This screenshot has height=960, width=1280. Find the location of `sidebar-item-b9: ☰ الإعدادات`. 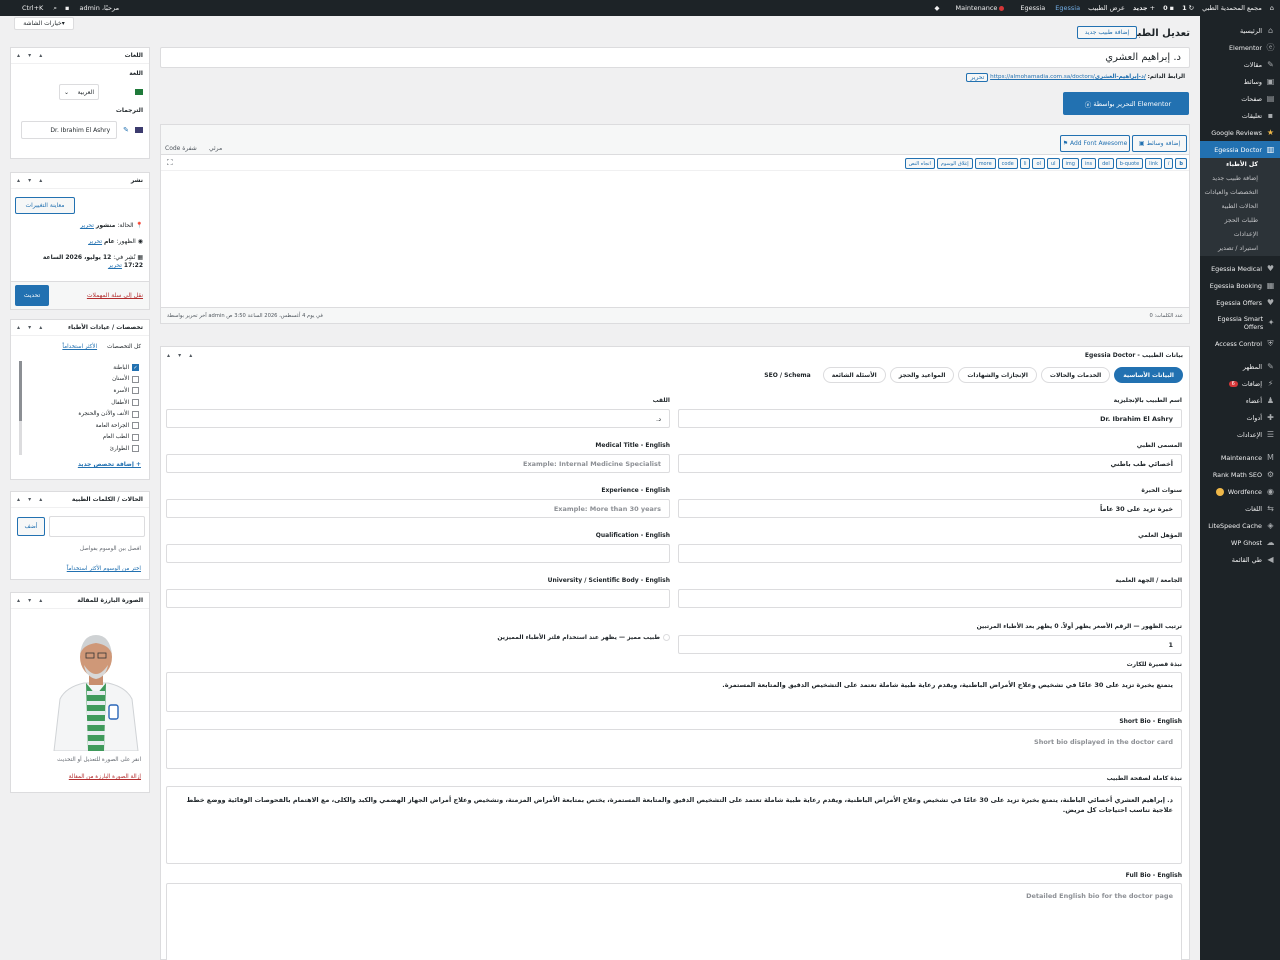

sidebar-item-b9: ☰ الإعدادات is located at coordinates (1240, 434).